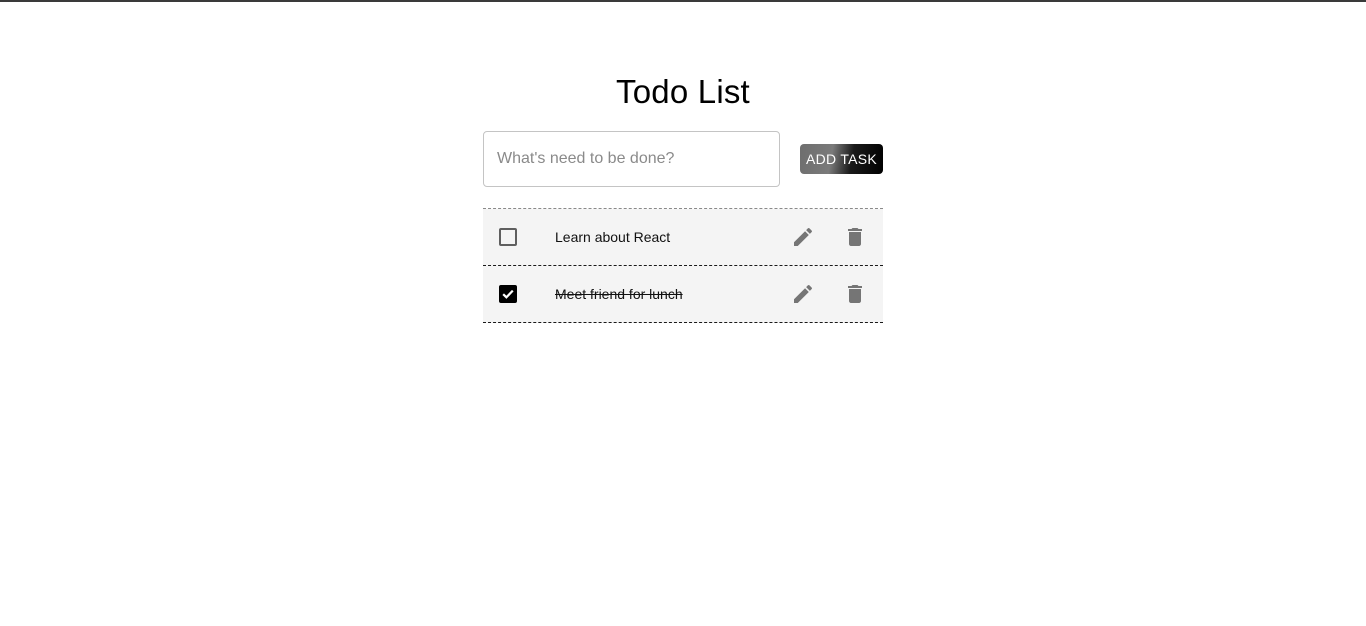 The width and height of the screenshot is (1366, 626). I want to click on add-task-button: ADD TASK, so click(841, 159).